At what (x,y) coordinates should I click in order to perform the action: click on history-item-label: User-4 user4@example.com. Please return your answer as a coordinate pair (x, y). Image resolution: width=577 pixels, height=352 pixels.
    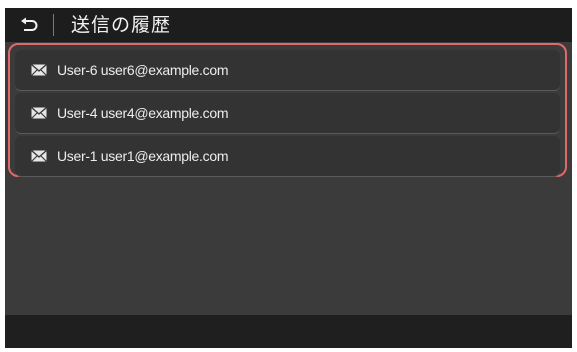
    Looking at the image, I should click on (143, 113).